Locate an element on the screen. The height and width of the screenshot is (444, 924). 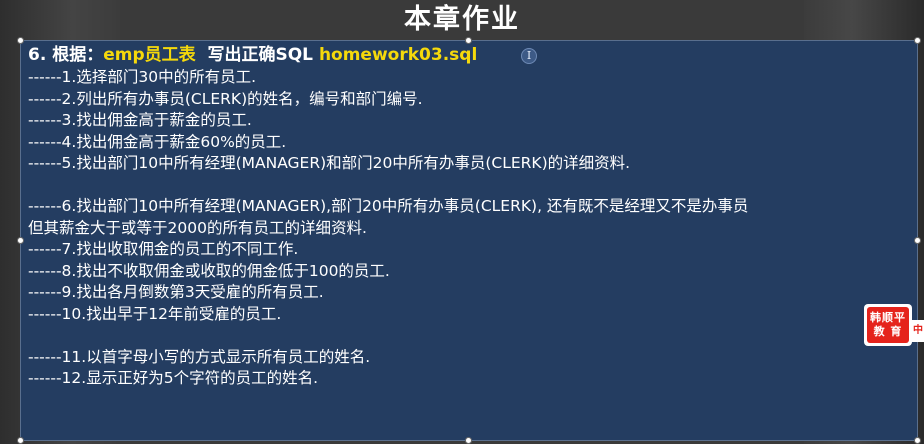
heading-prefix: 6. 根据： is located at coordinates (66, 55).